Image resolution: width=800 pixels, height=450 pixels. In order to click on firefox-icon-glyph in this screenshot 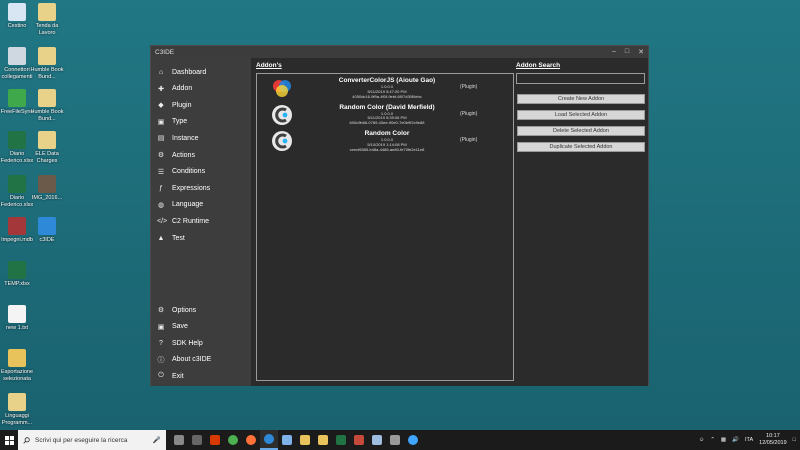, I will do `click(251, 440)`.